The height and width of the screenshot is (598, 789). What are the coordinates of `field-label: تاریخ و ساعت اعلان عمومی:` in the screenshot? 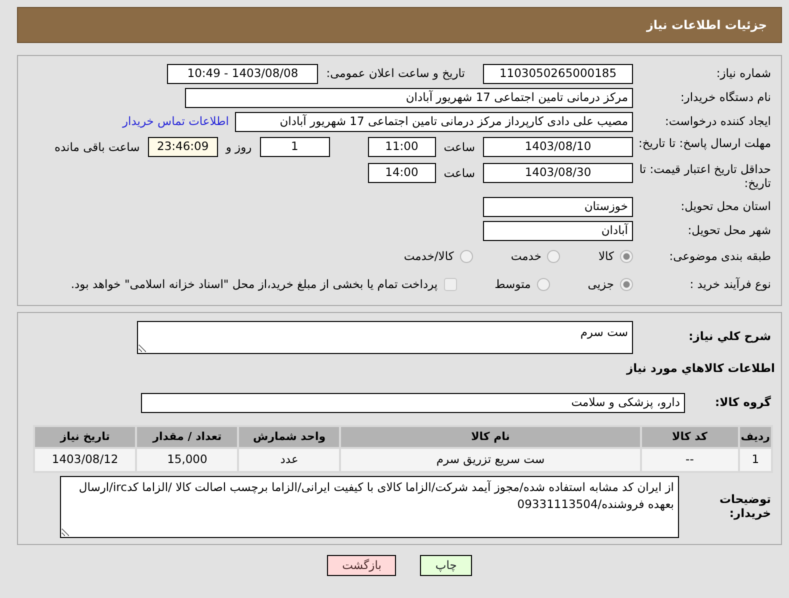 It's located at (395, 73).